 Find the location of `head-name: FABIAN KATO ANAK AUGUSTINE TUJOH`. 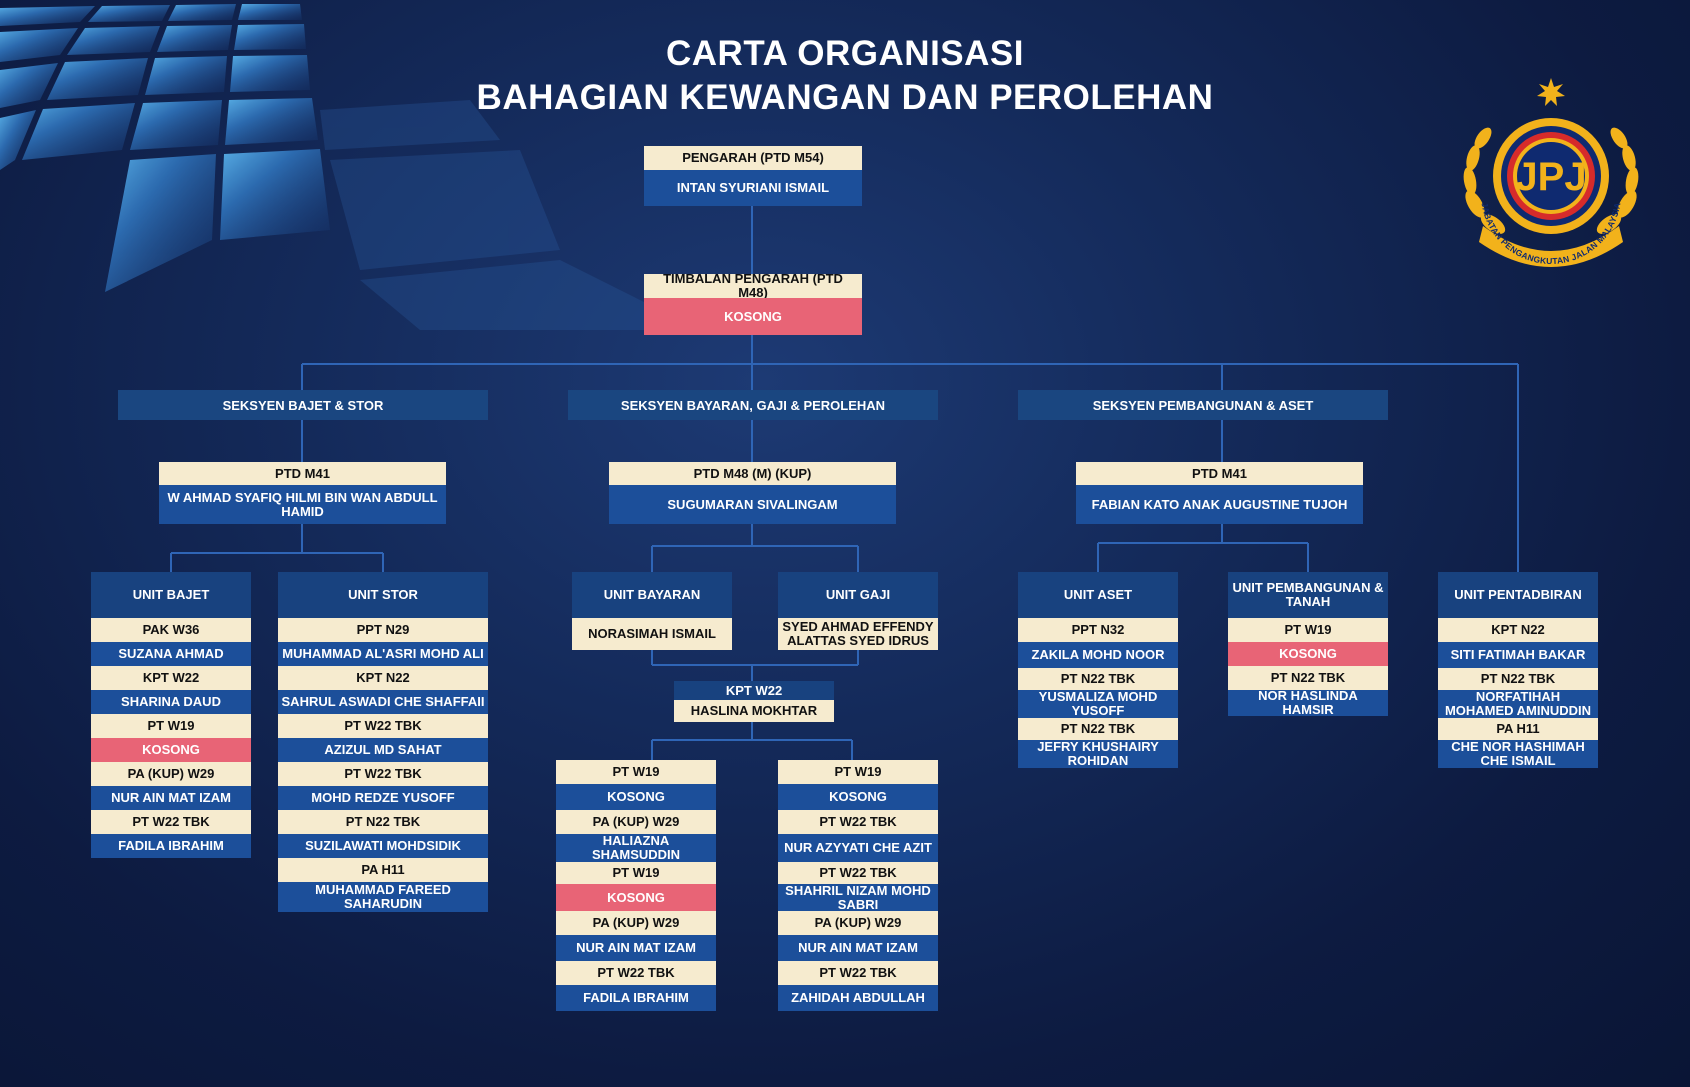

head-name: FABIAN KATO ANAK AUGUSTINE TUJOH is located at coordinates (1219, 504).